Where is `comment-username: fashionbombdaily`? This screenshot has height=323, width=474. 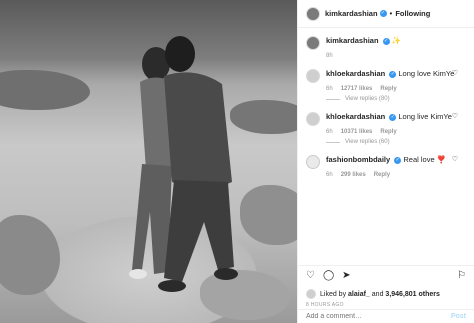 comment-username: fashionbombdaily is located at coordinates (358, 159).